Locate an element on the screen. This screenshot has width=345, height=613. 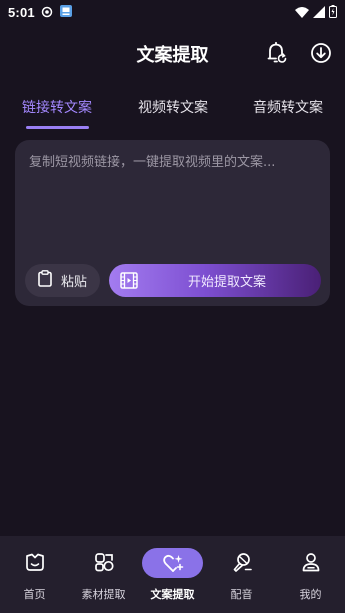
location-icon is located at coordinates (47, 12).